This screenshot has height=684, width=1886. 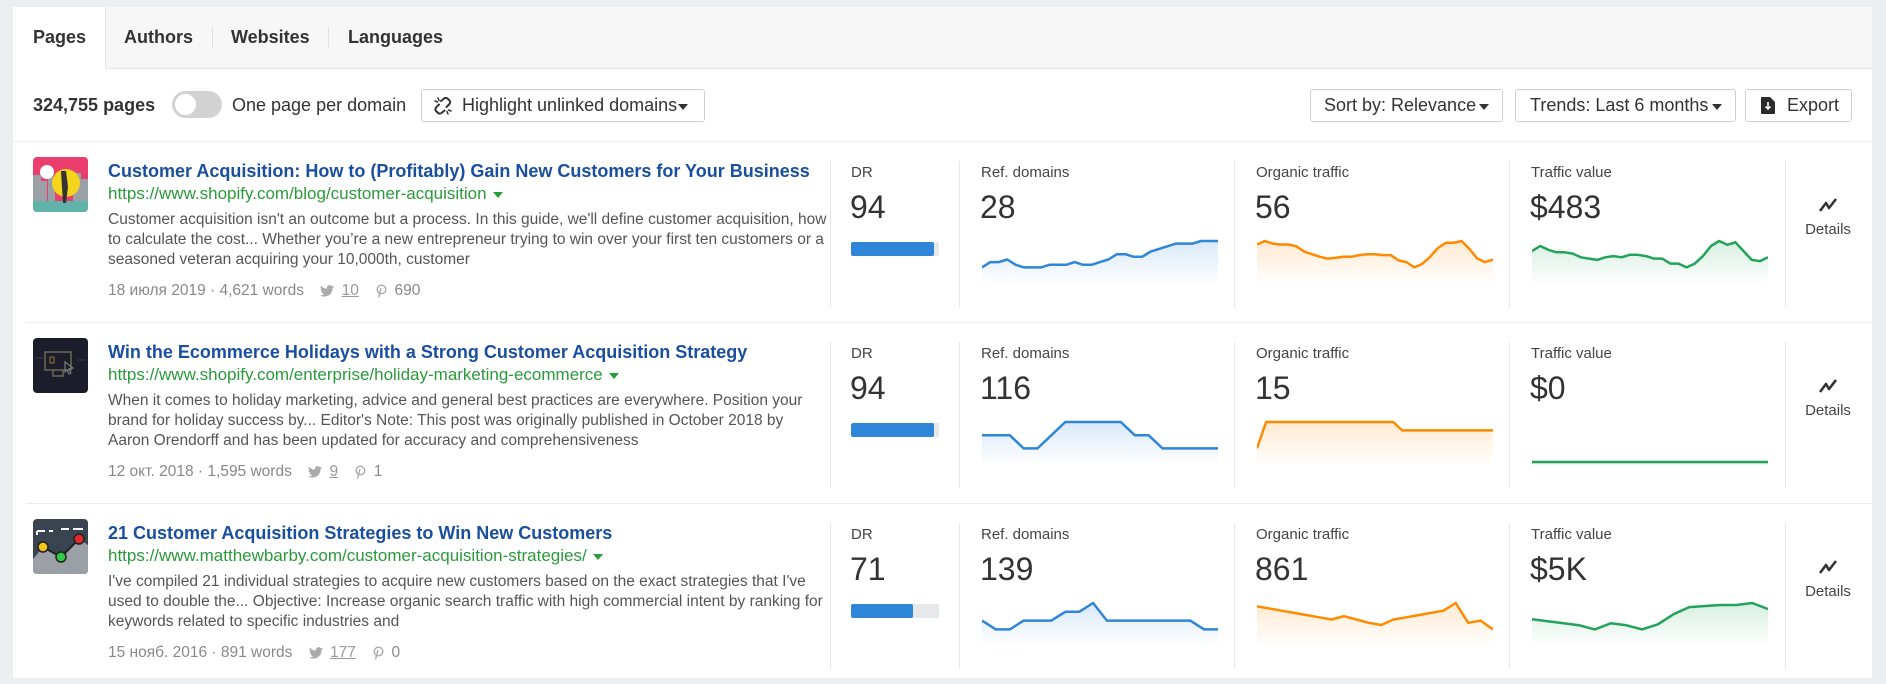 What do you see at coordinates (868, 569) in the screenshot?
I see `dr-value: 71` at bounding box center [868, 569].